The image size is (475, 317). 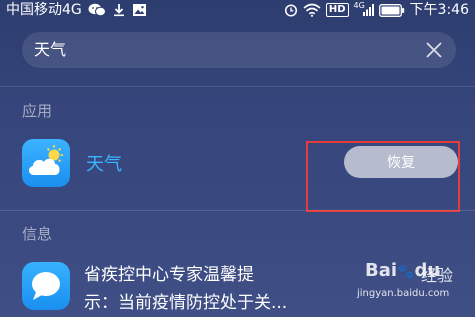 I want to click on highlight-annotation, so click(x=383, y=176).